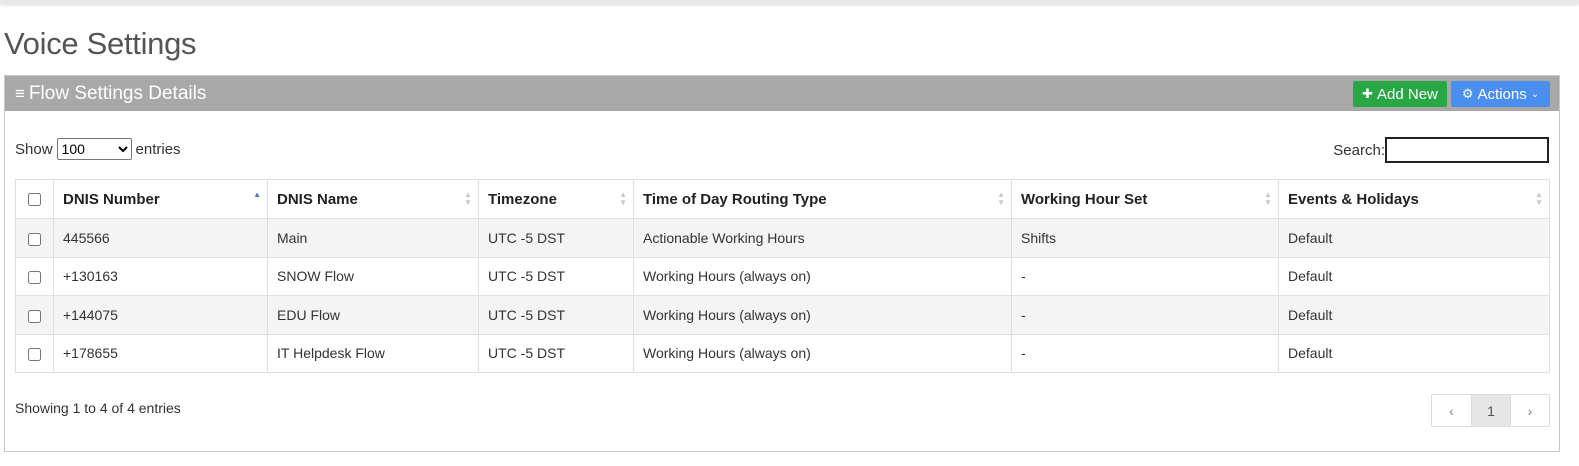 This screenshot has width=1579, height=466. Describe the element at coordinates (373, 199) in the screenshot. I see `column-header-dnis-name: DNIS Name ▲ ▼` at that location.